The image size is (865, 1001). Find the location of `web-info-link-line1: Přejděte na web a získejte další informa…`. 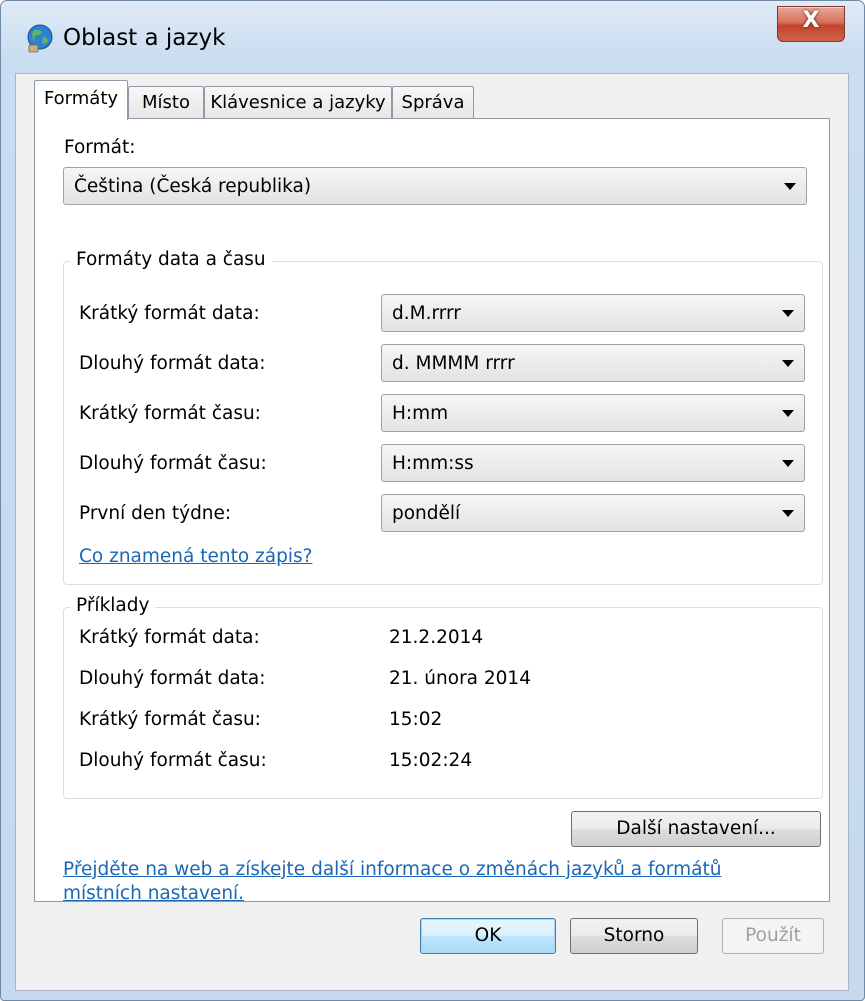

web-info-link-line1: Přejděte na web a získejte další informa… is located at coordinates (392, 869).